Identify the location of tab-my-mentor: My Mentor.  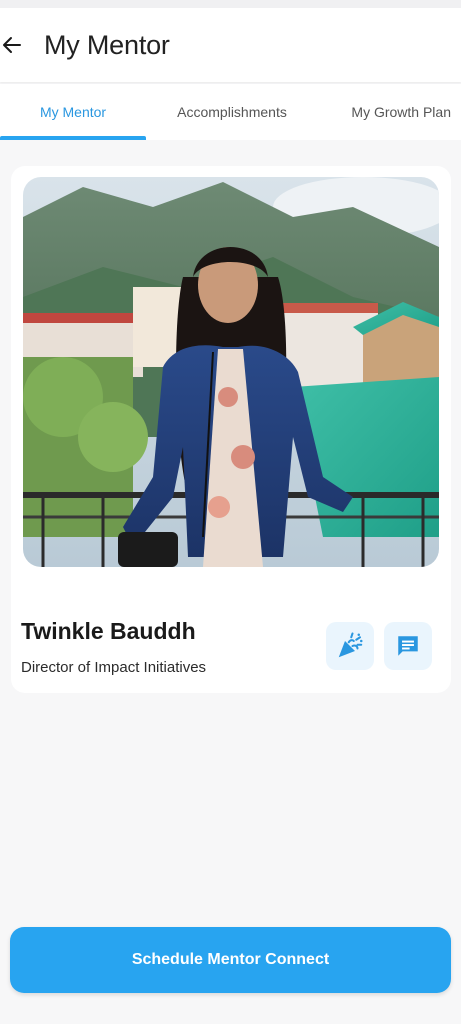
(73, 112).